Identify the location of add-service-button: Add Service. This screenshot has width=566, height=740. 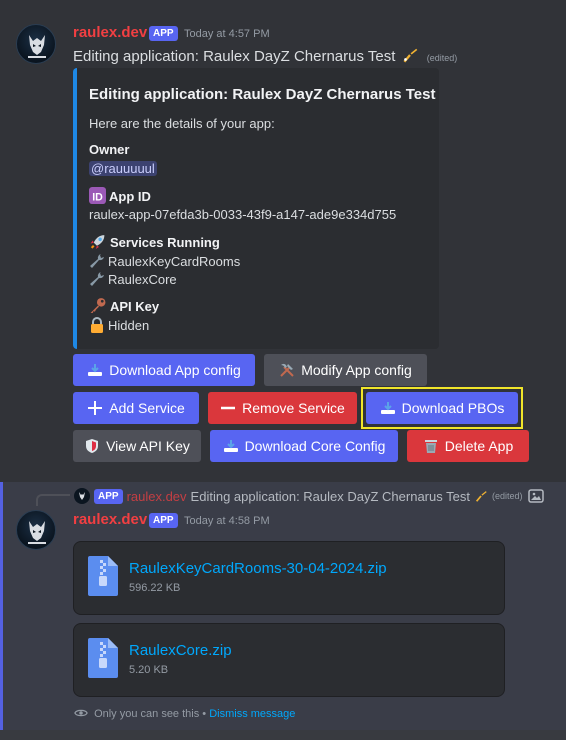
(136, 408).